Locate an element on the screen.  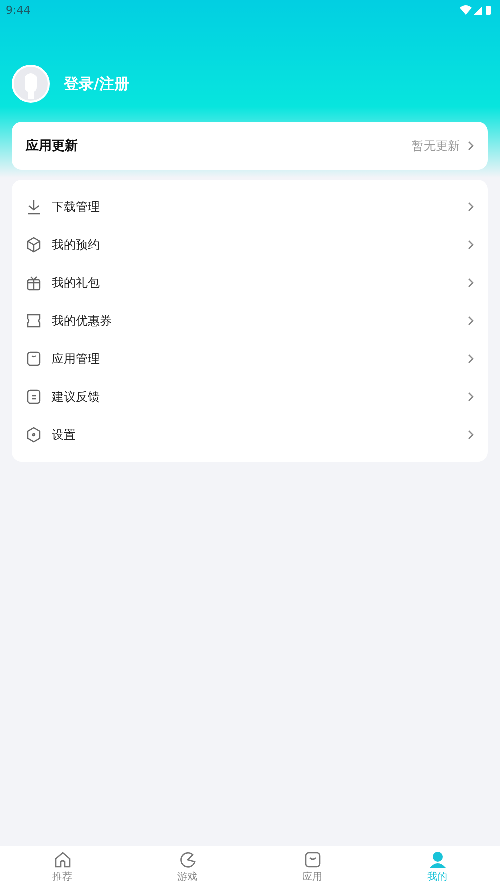
nav-tab: 推荐 is located at coordinates (62, 867).